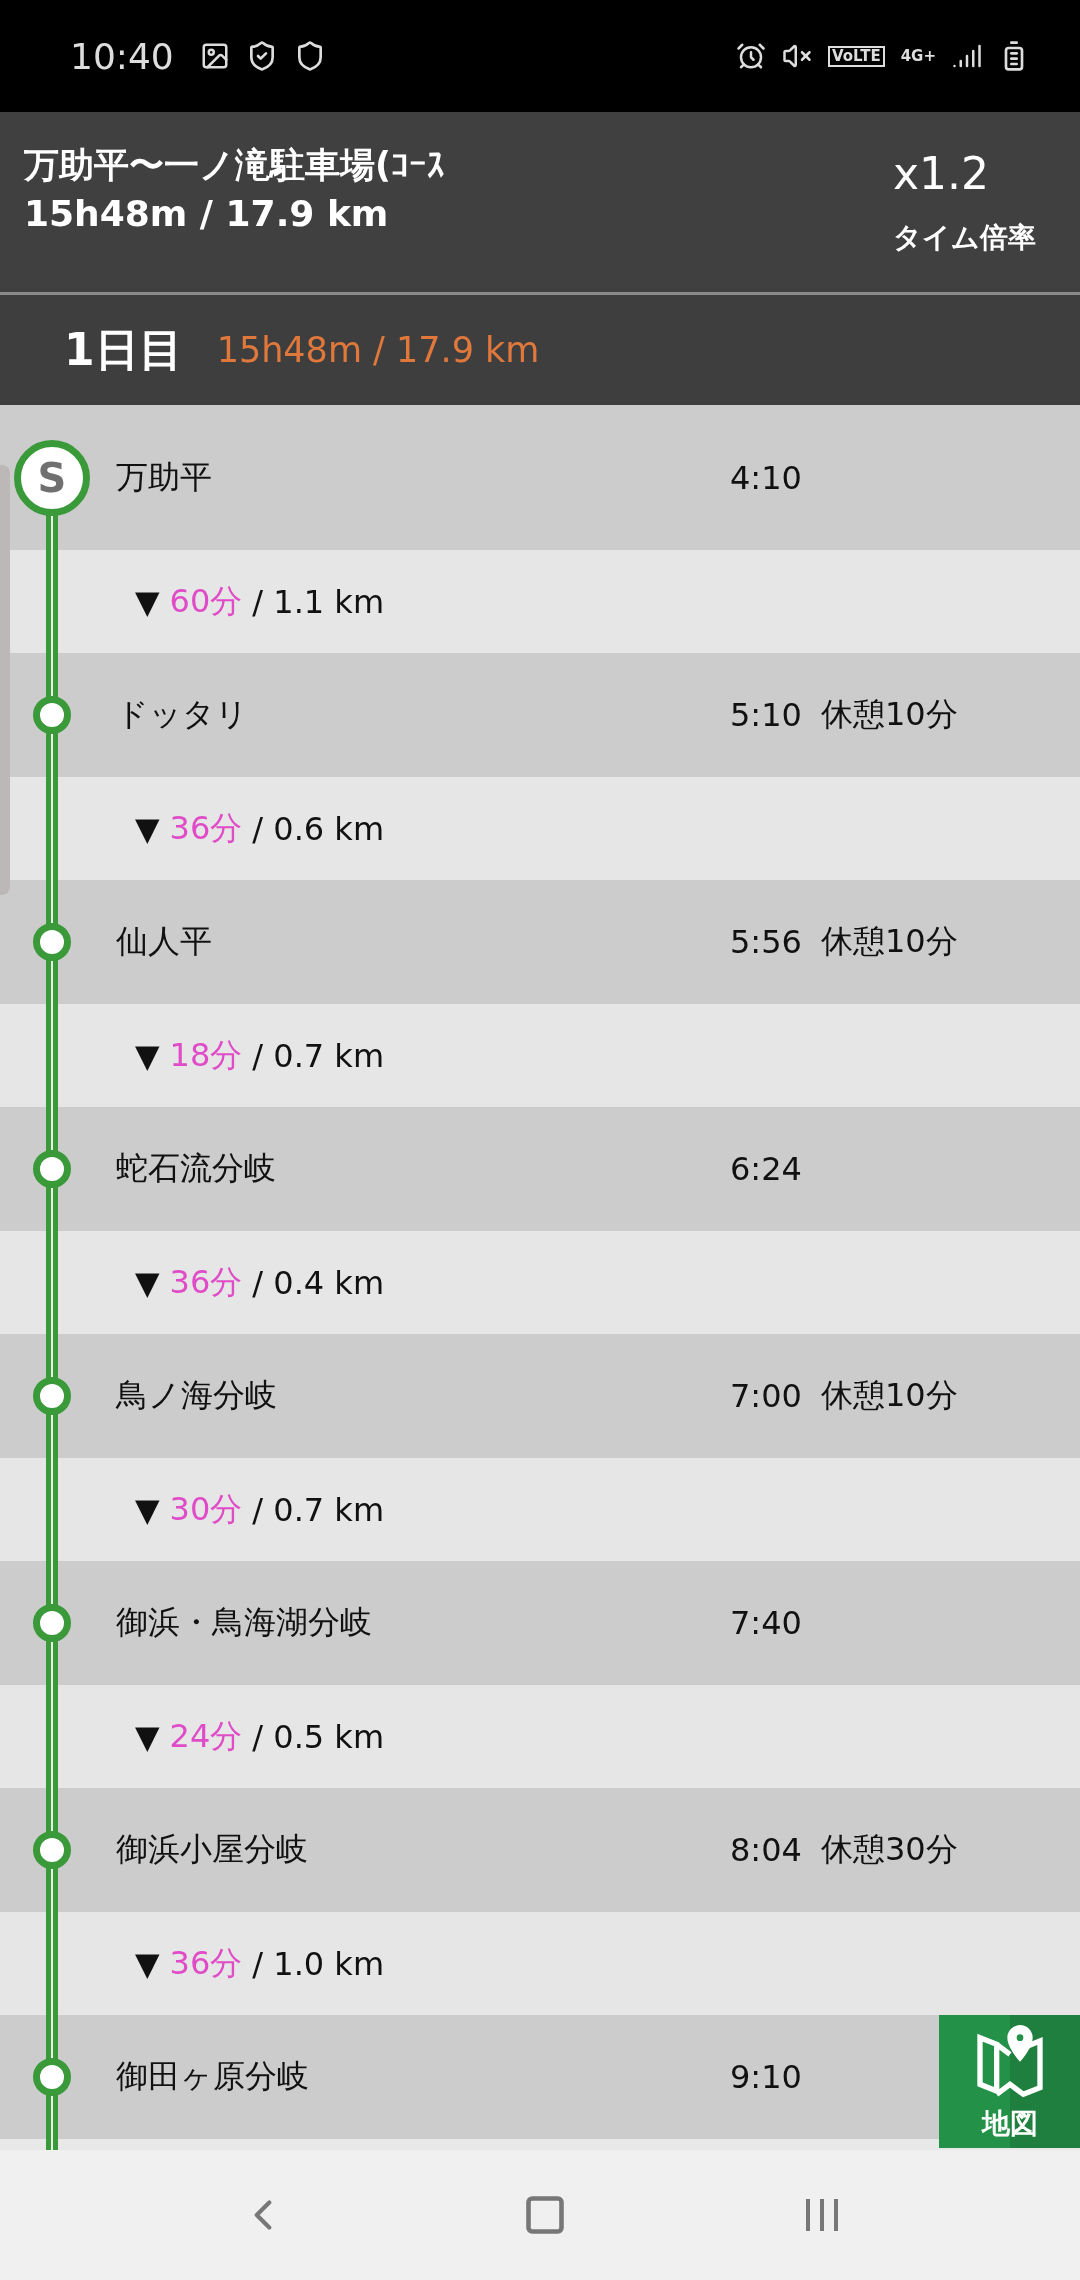  I want to click on waypoint-name: 鳥ノ海分岐, so click(196, 1395).